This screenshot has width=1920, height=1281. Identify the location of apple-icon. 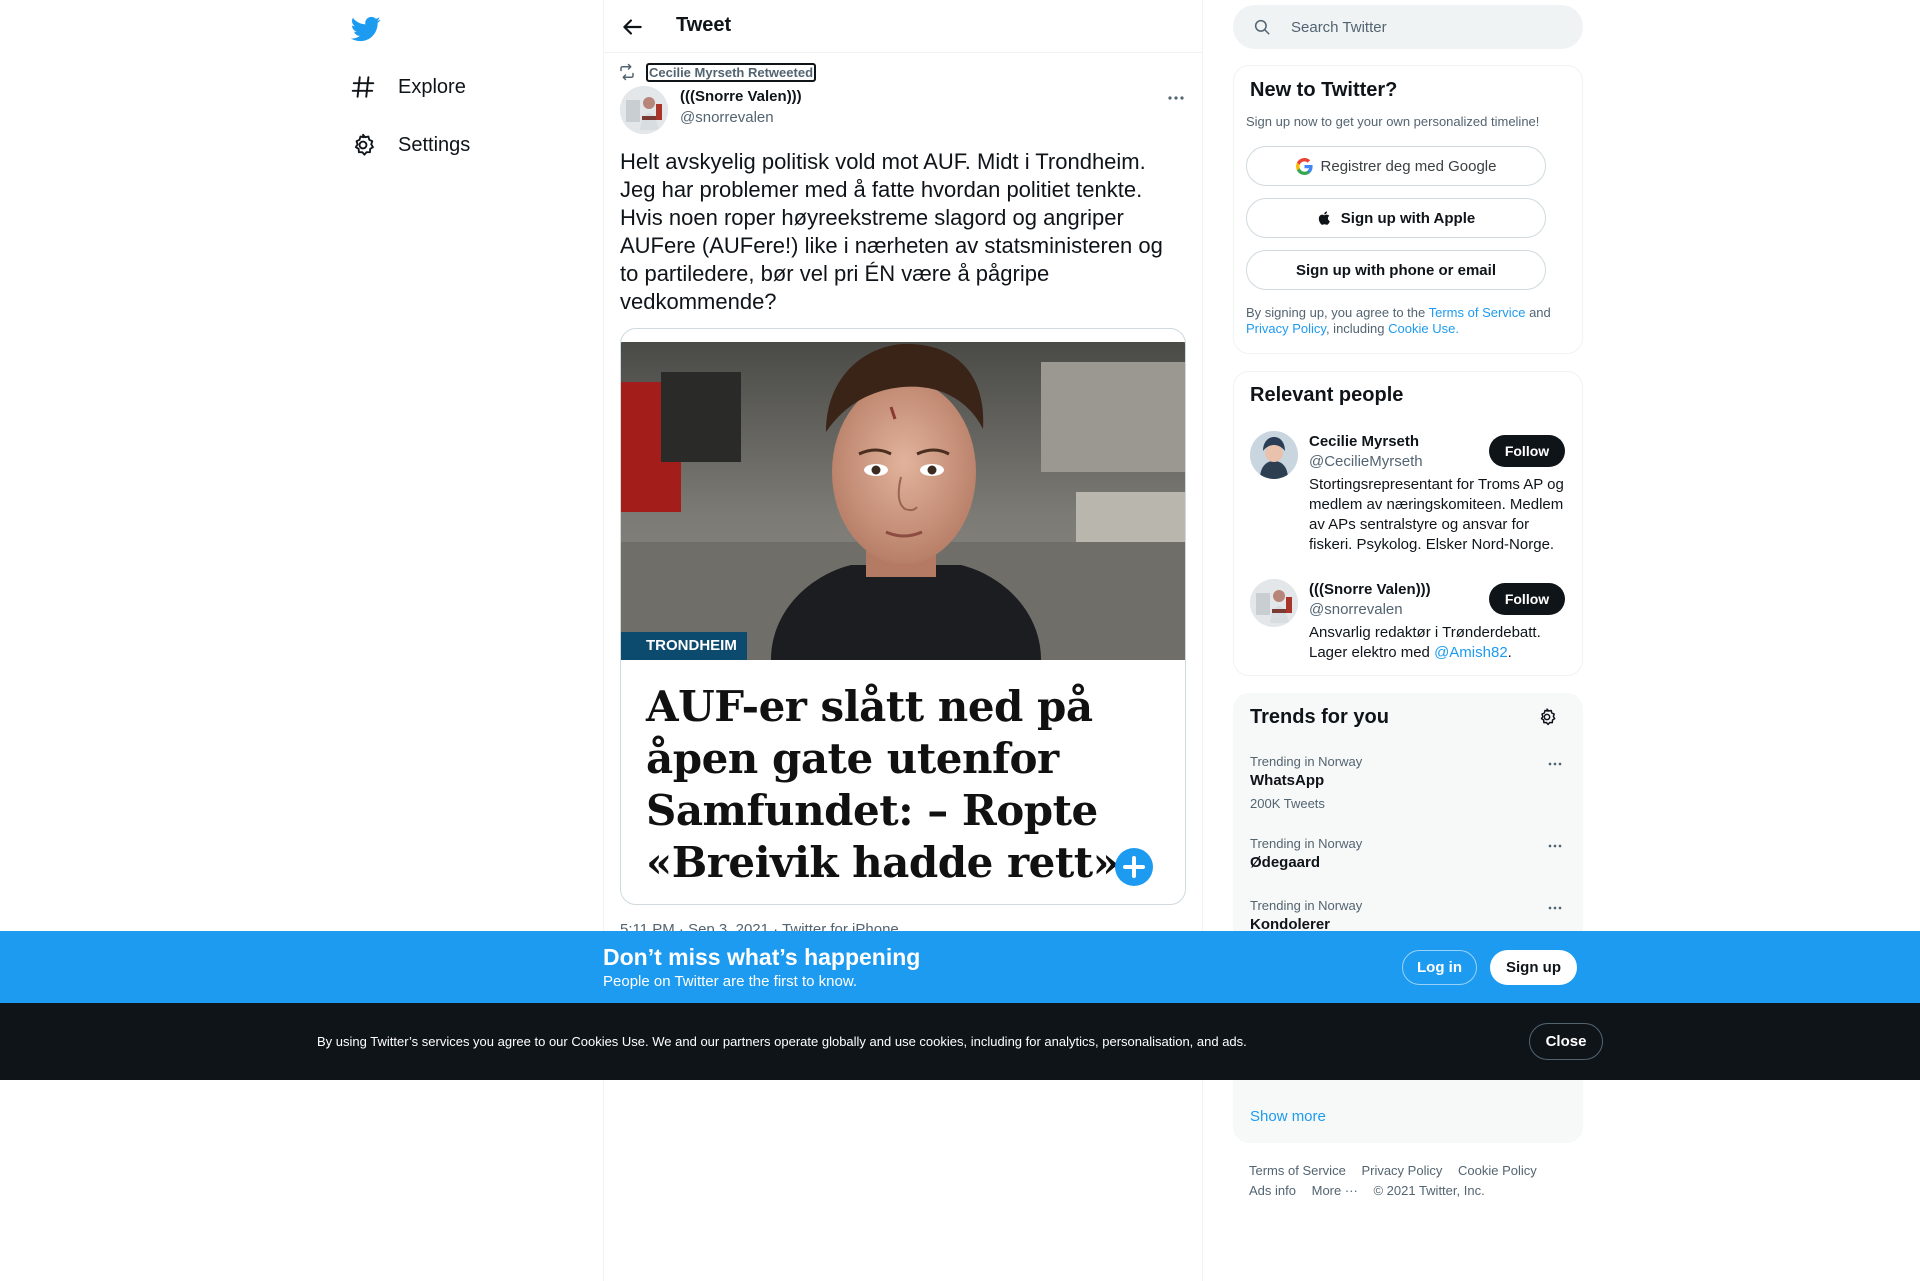
(1325, 218).